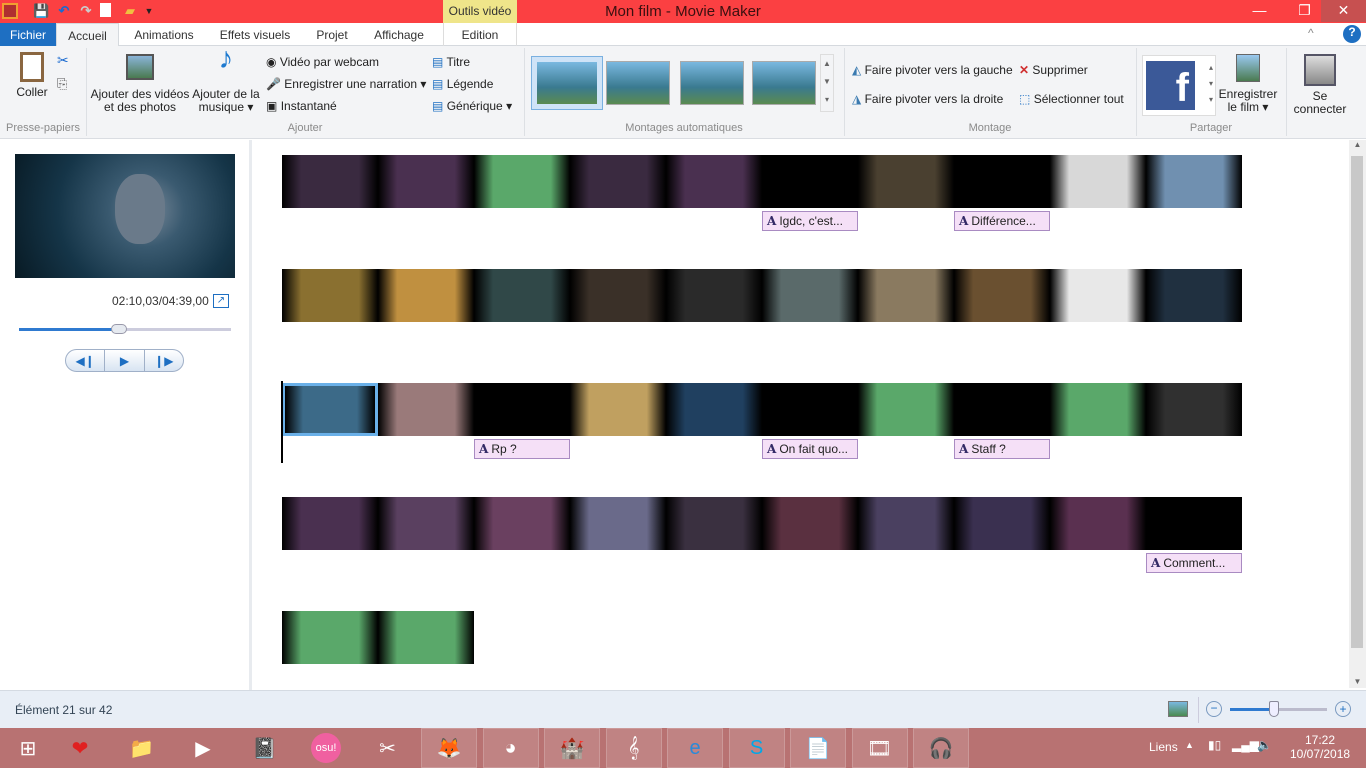 The image size is (1366, 768). I want to click on scroll-down-icon: ▼, so click(1357, 681).